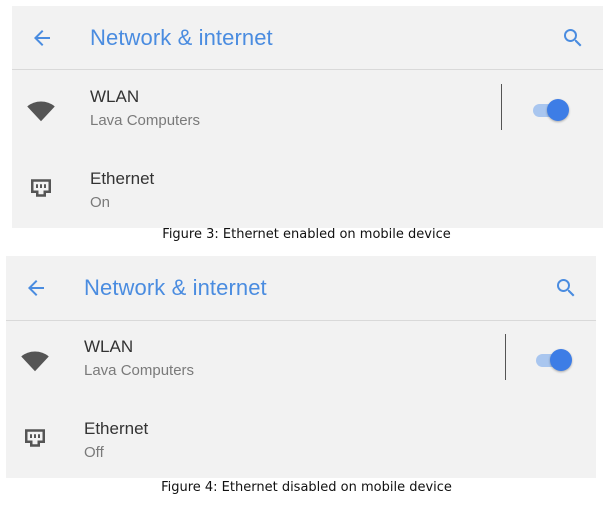 The width and height of the screenshot is (613, 521). What do you see at coordinates (307, 190) in the screenshot?
I see `ethernet-setting-row: Ethernet On` at bounding box center [307, 190].